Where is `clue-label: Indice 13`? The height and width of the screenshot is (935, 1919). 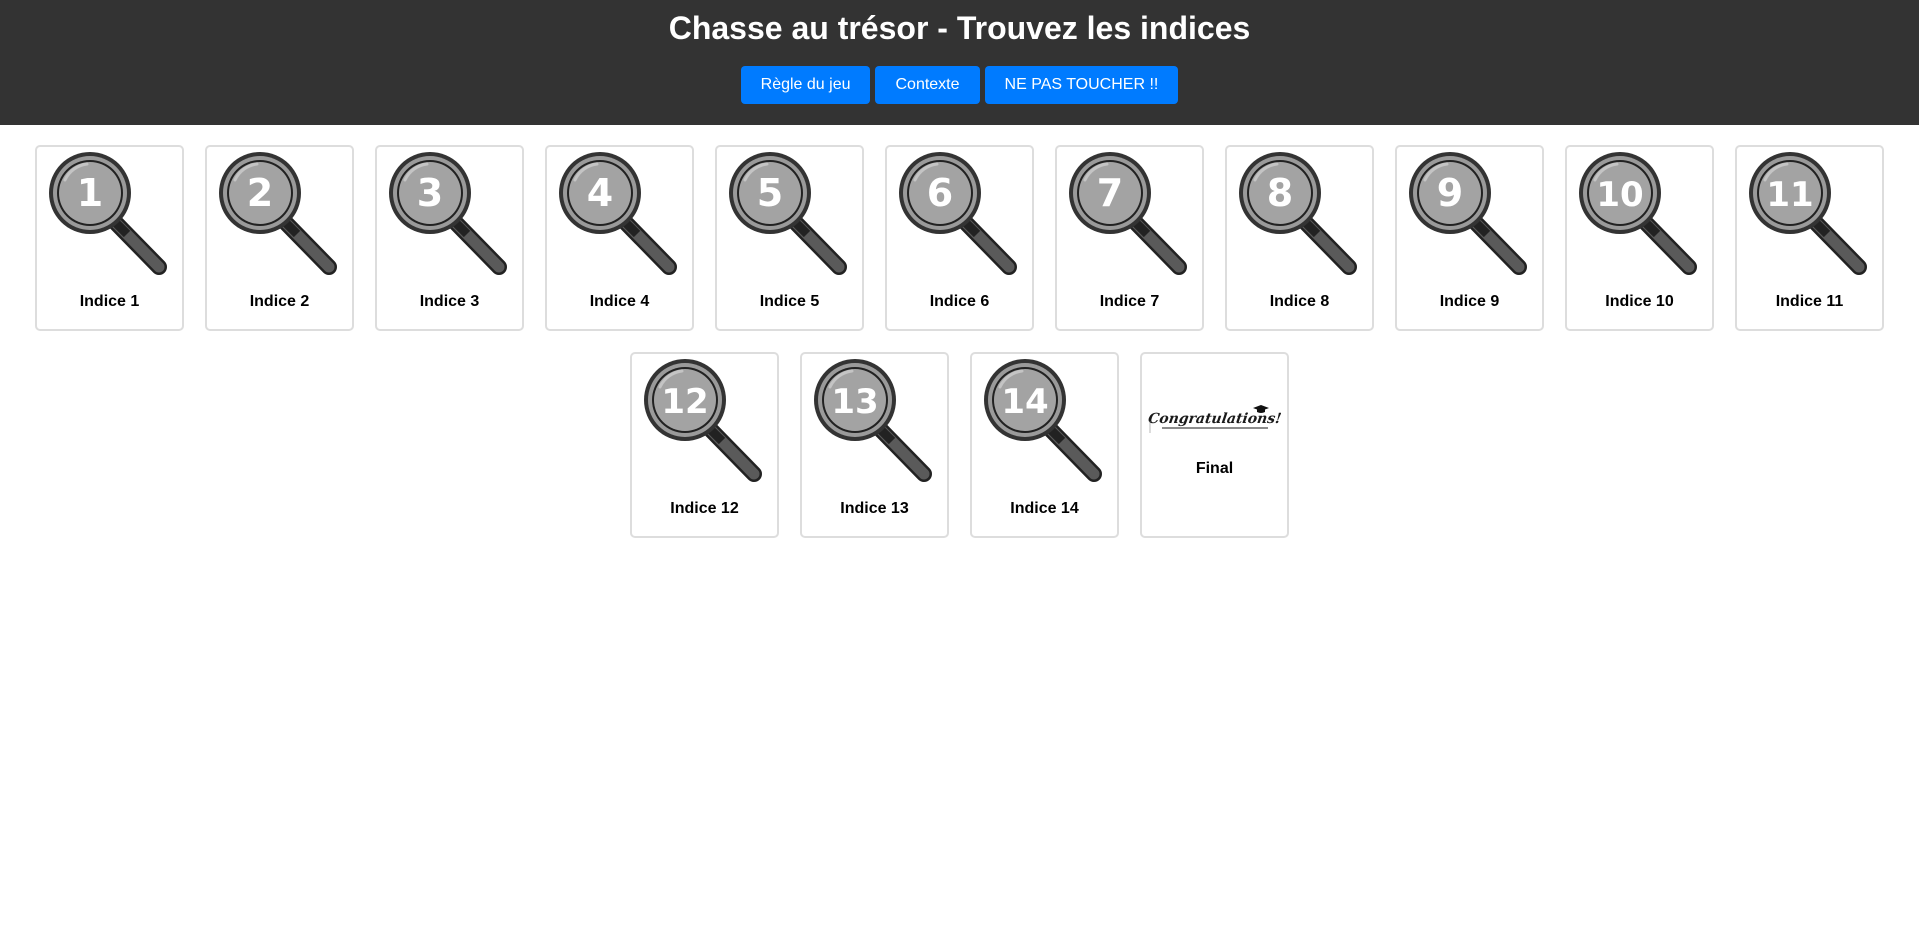
clue-label: Indice 13 is located at coordinates (874, 508).